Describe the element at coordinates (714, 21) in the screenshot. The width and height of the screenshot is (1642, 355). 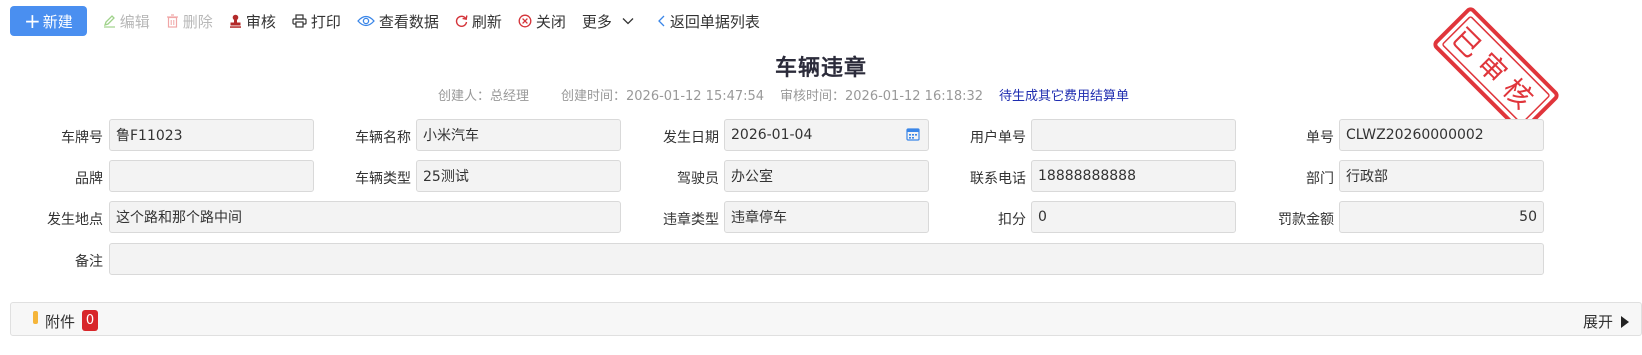
I see `back-to-list-label: 返回单据列表` at that location.